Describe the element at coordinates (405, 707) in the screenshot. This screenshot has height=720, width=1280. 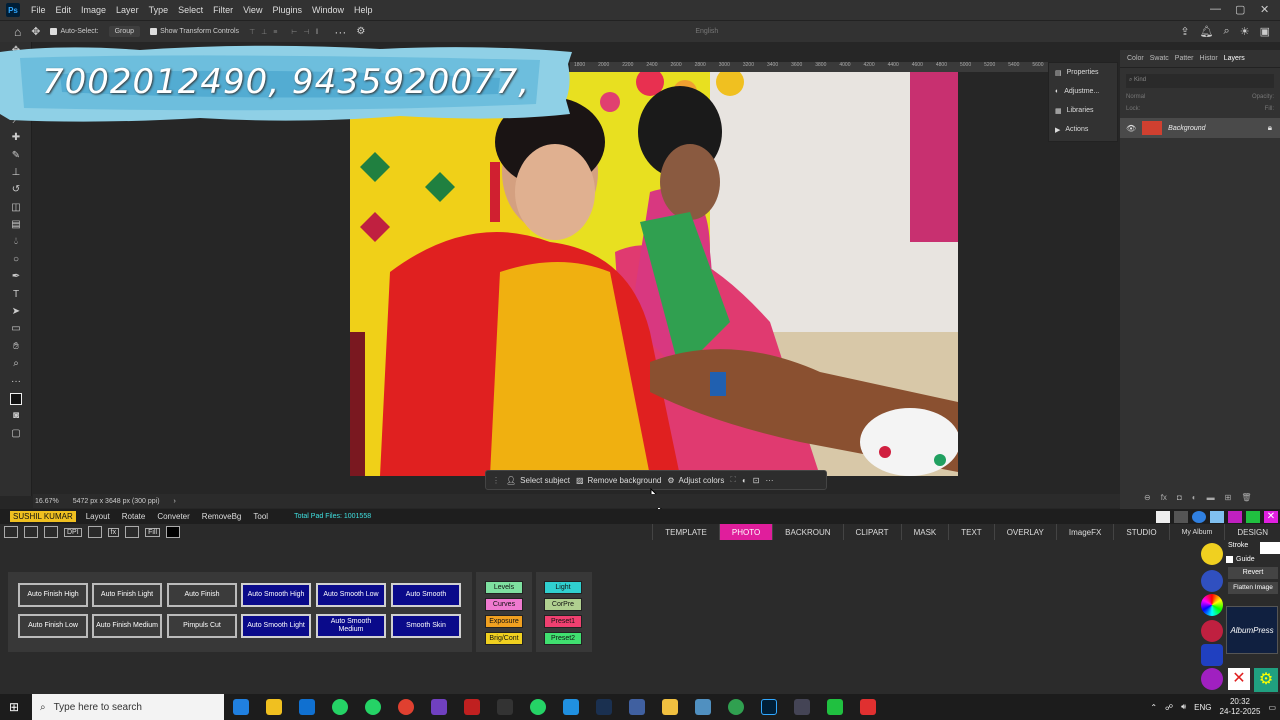
I see `chrome-icon` at that location.